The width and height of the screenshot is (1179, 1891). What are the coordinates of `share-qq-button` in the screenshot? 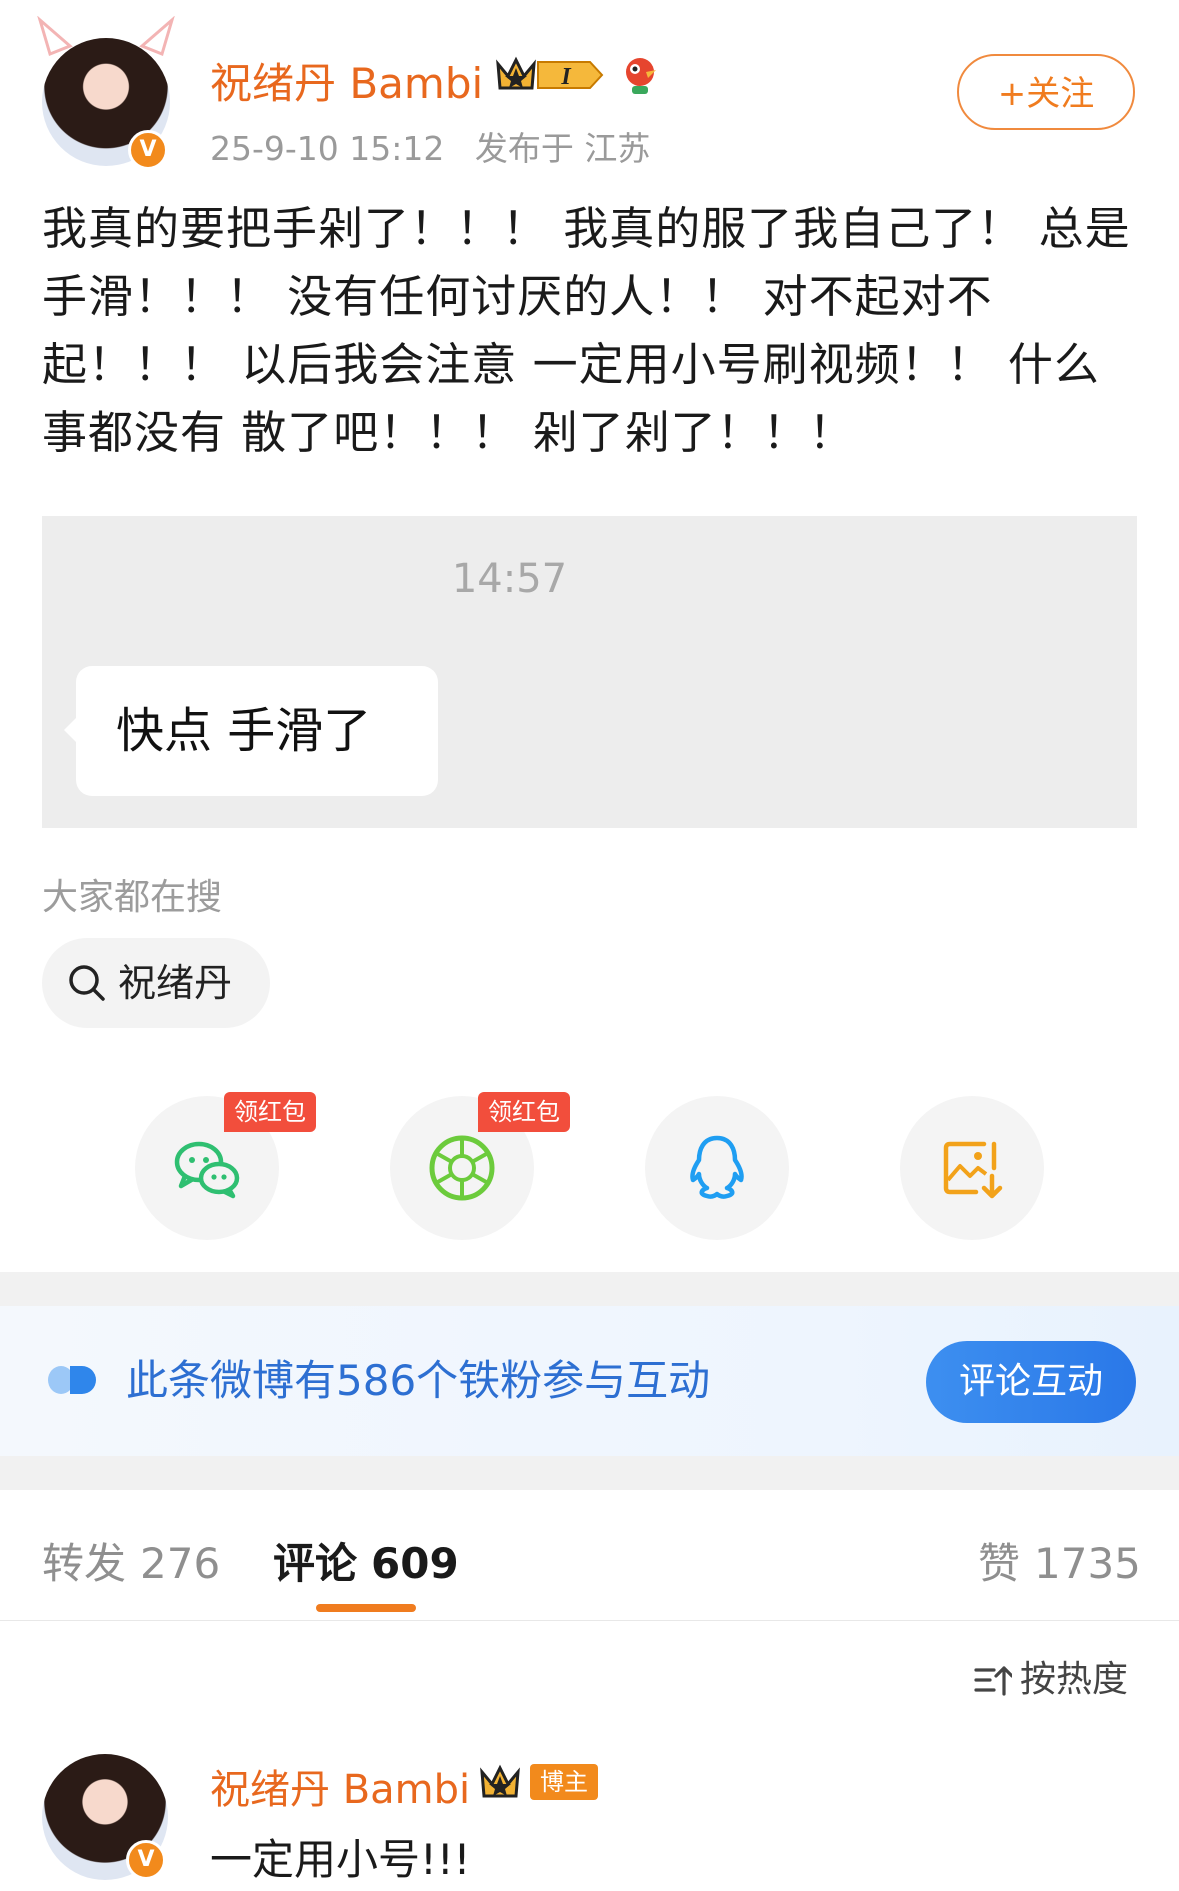 It's located at (717, 1168).